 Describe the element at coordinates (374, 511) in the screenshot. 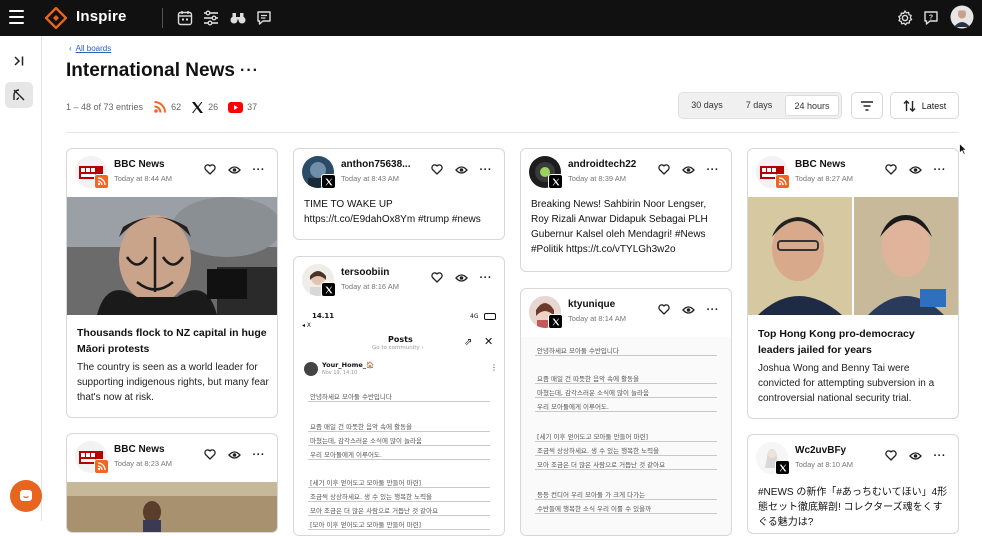

I see `handwritten-line: 모아 조금은 더 많은 사람으로 거듭난 것 같아요` at that location.